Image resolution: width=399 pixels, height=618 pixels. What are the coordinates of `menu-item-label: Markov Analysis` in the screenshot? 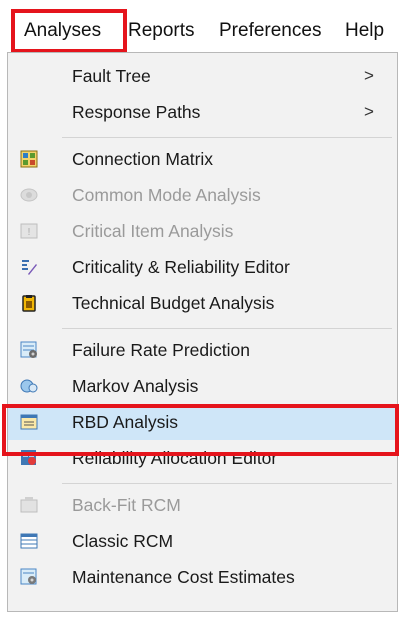 It's located at (135, 386).